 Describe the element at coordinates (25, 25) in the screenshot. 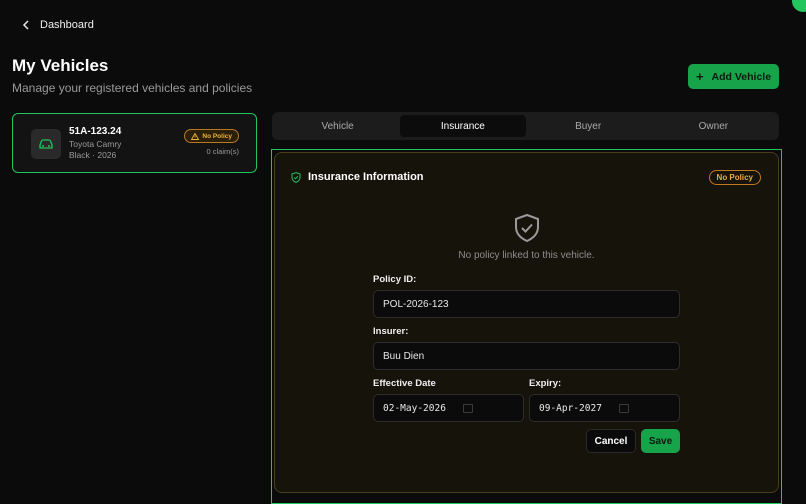

I see `chevron-left-icon` at that location.